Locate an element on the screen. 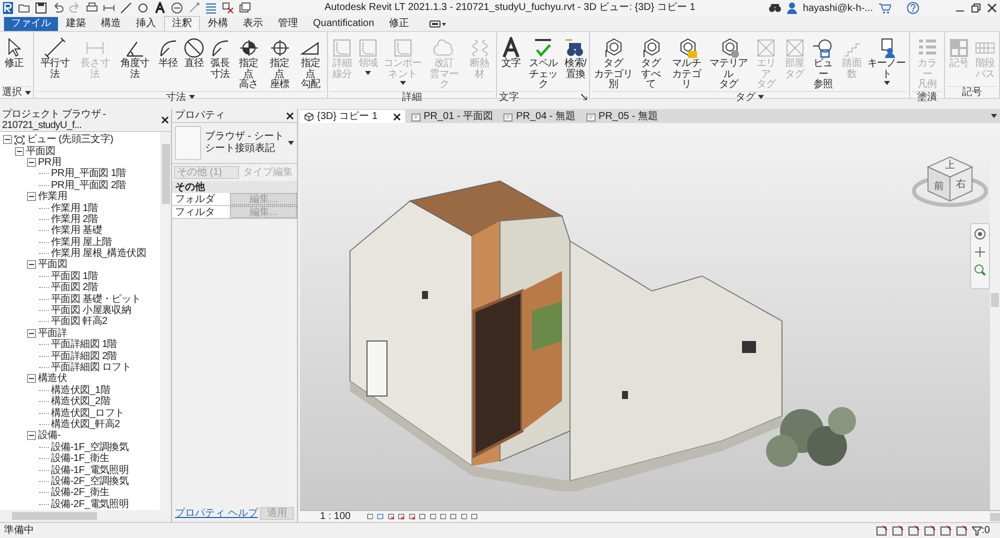 The height and width of the screenshot is (538, 1000). detail-level-icon is located at coordinates (370, 516).